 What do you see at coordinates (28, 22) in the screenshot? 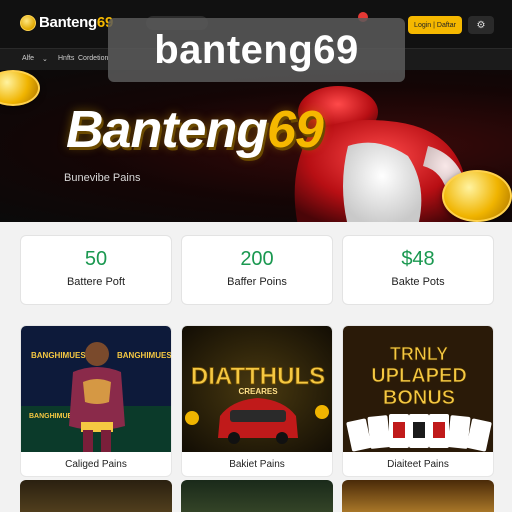
I see `coin-icon` at bounding box center [28, 22].